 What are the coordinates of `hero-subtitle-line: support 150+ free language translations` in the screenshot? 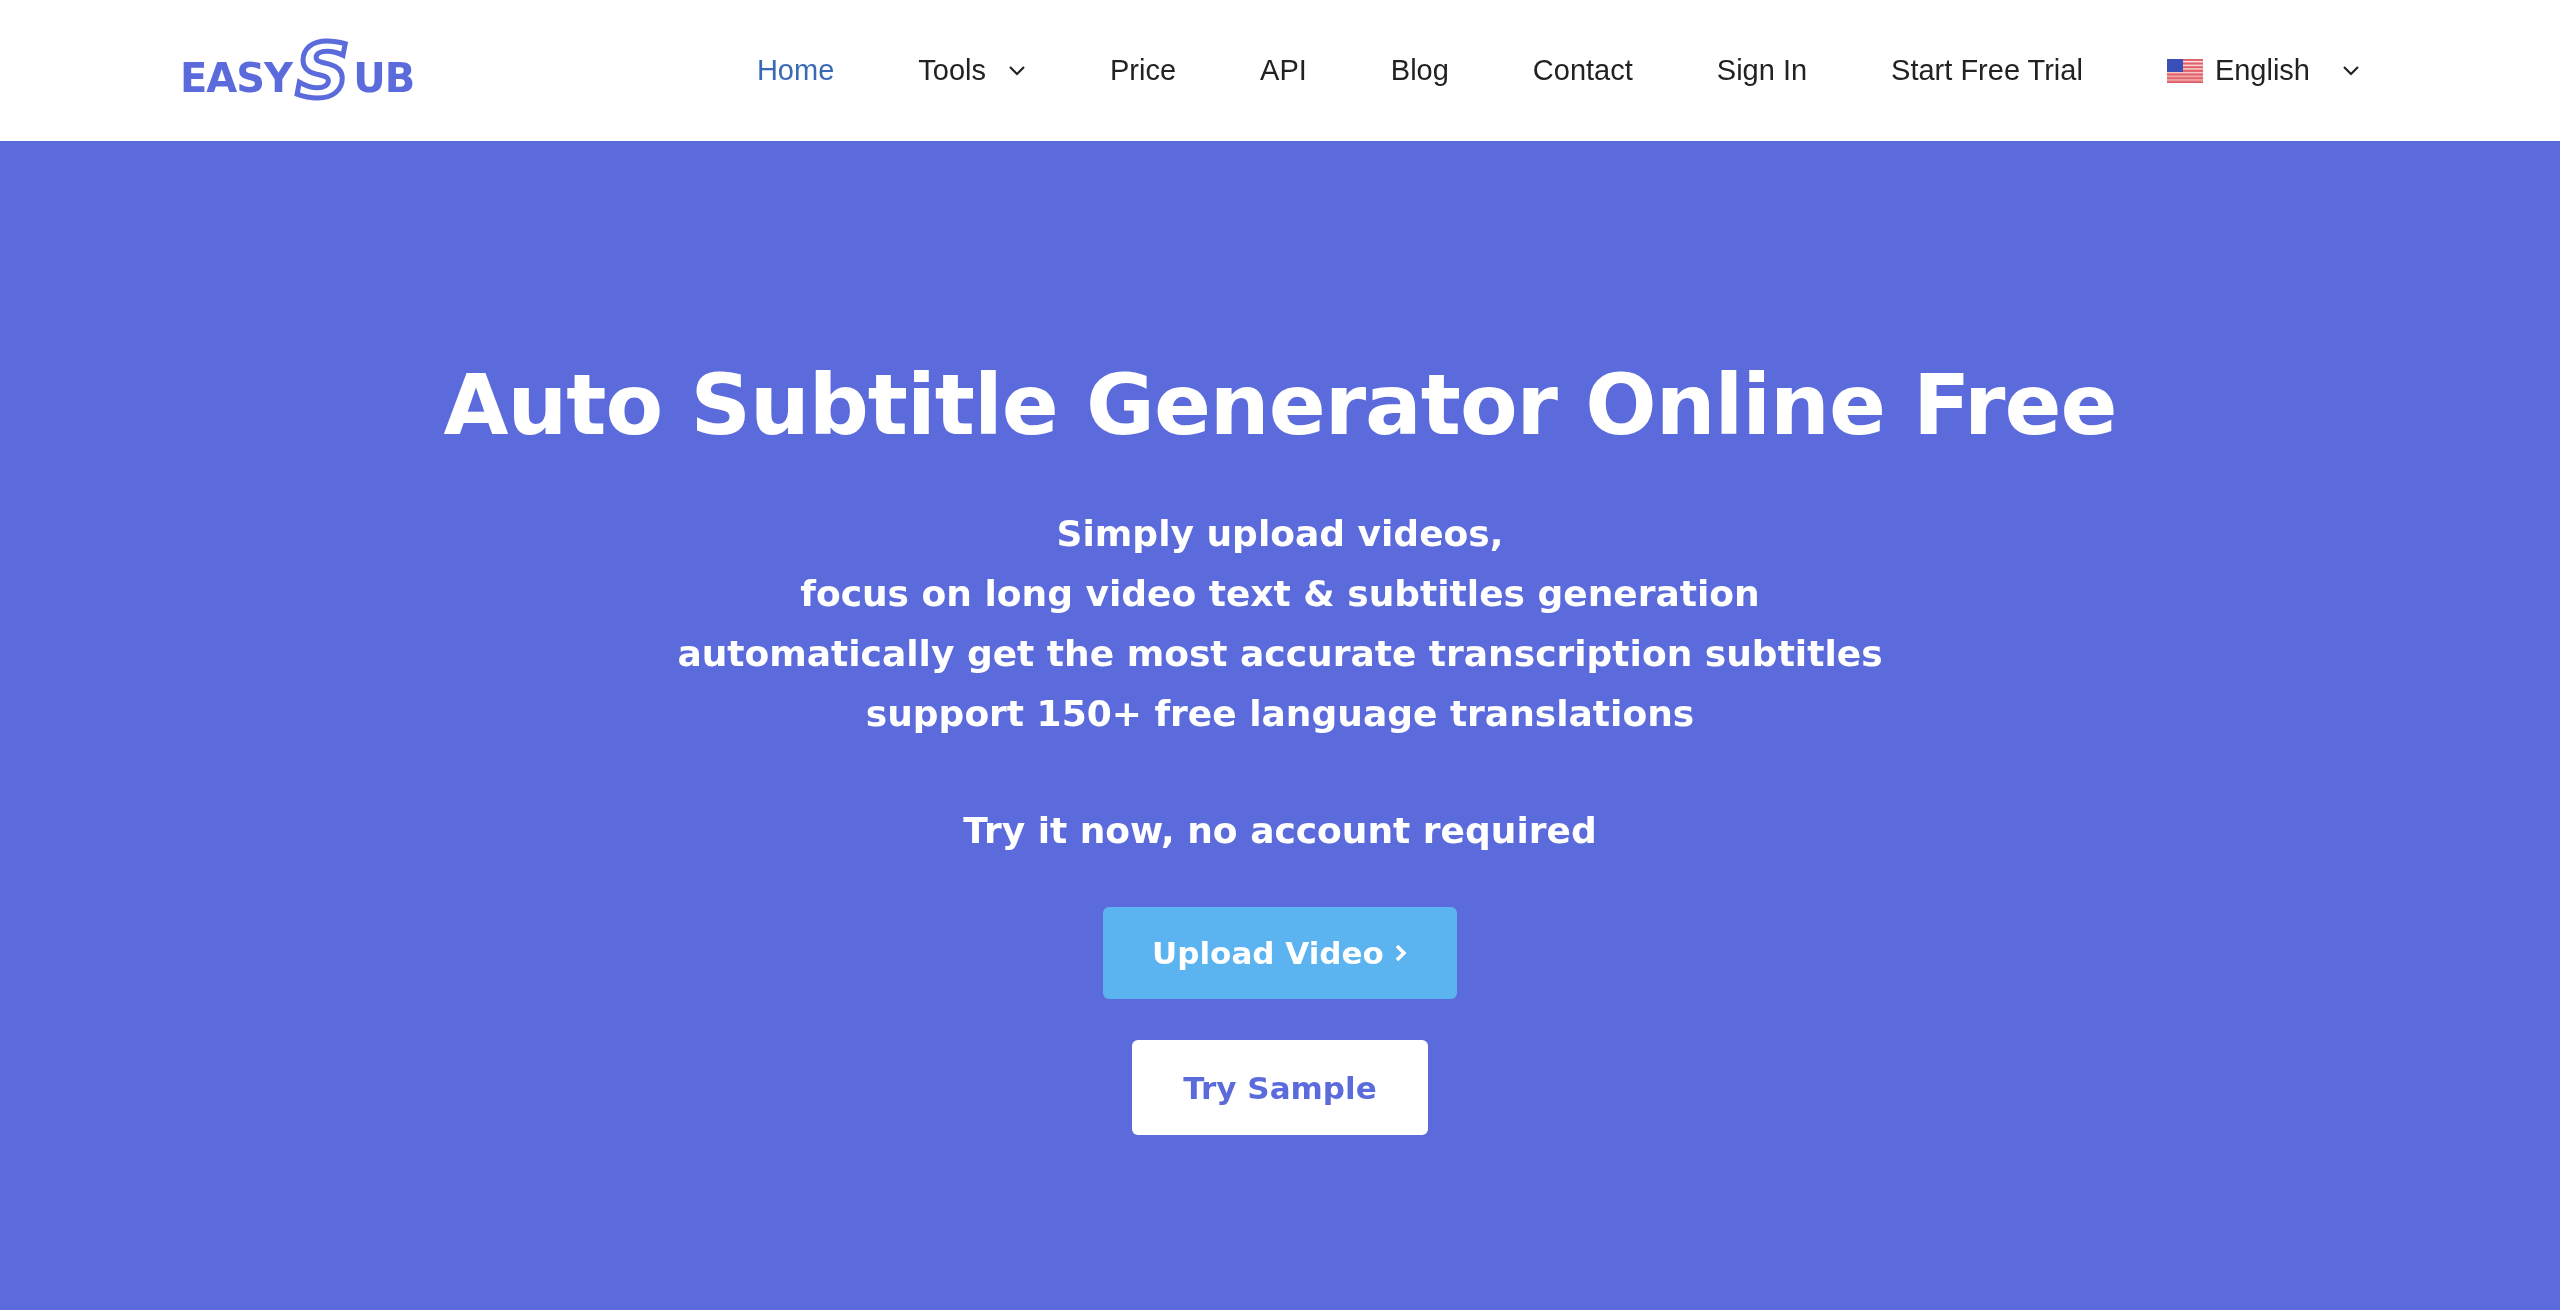 It's located at (1280, 714).